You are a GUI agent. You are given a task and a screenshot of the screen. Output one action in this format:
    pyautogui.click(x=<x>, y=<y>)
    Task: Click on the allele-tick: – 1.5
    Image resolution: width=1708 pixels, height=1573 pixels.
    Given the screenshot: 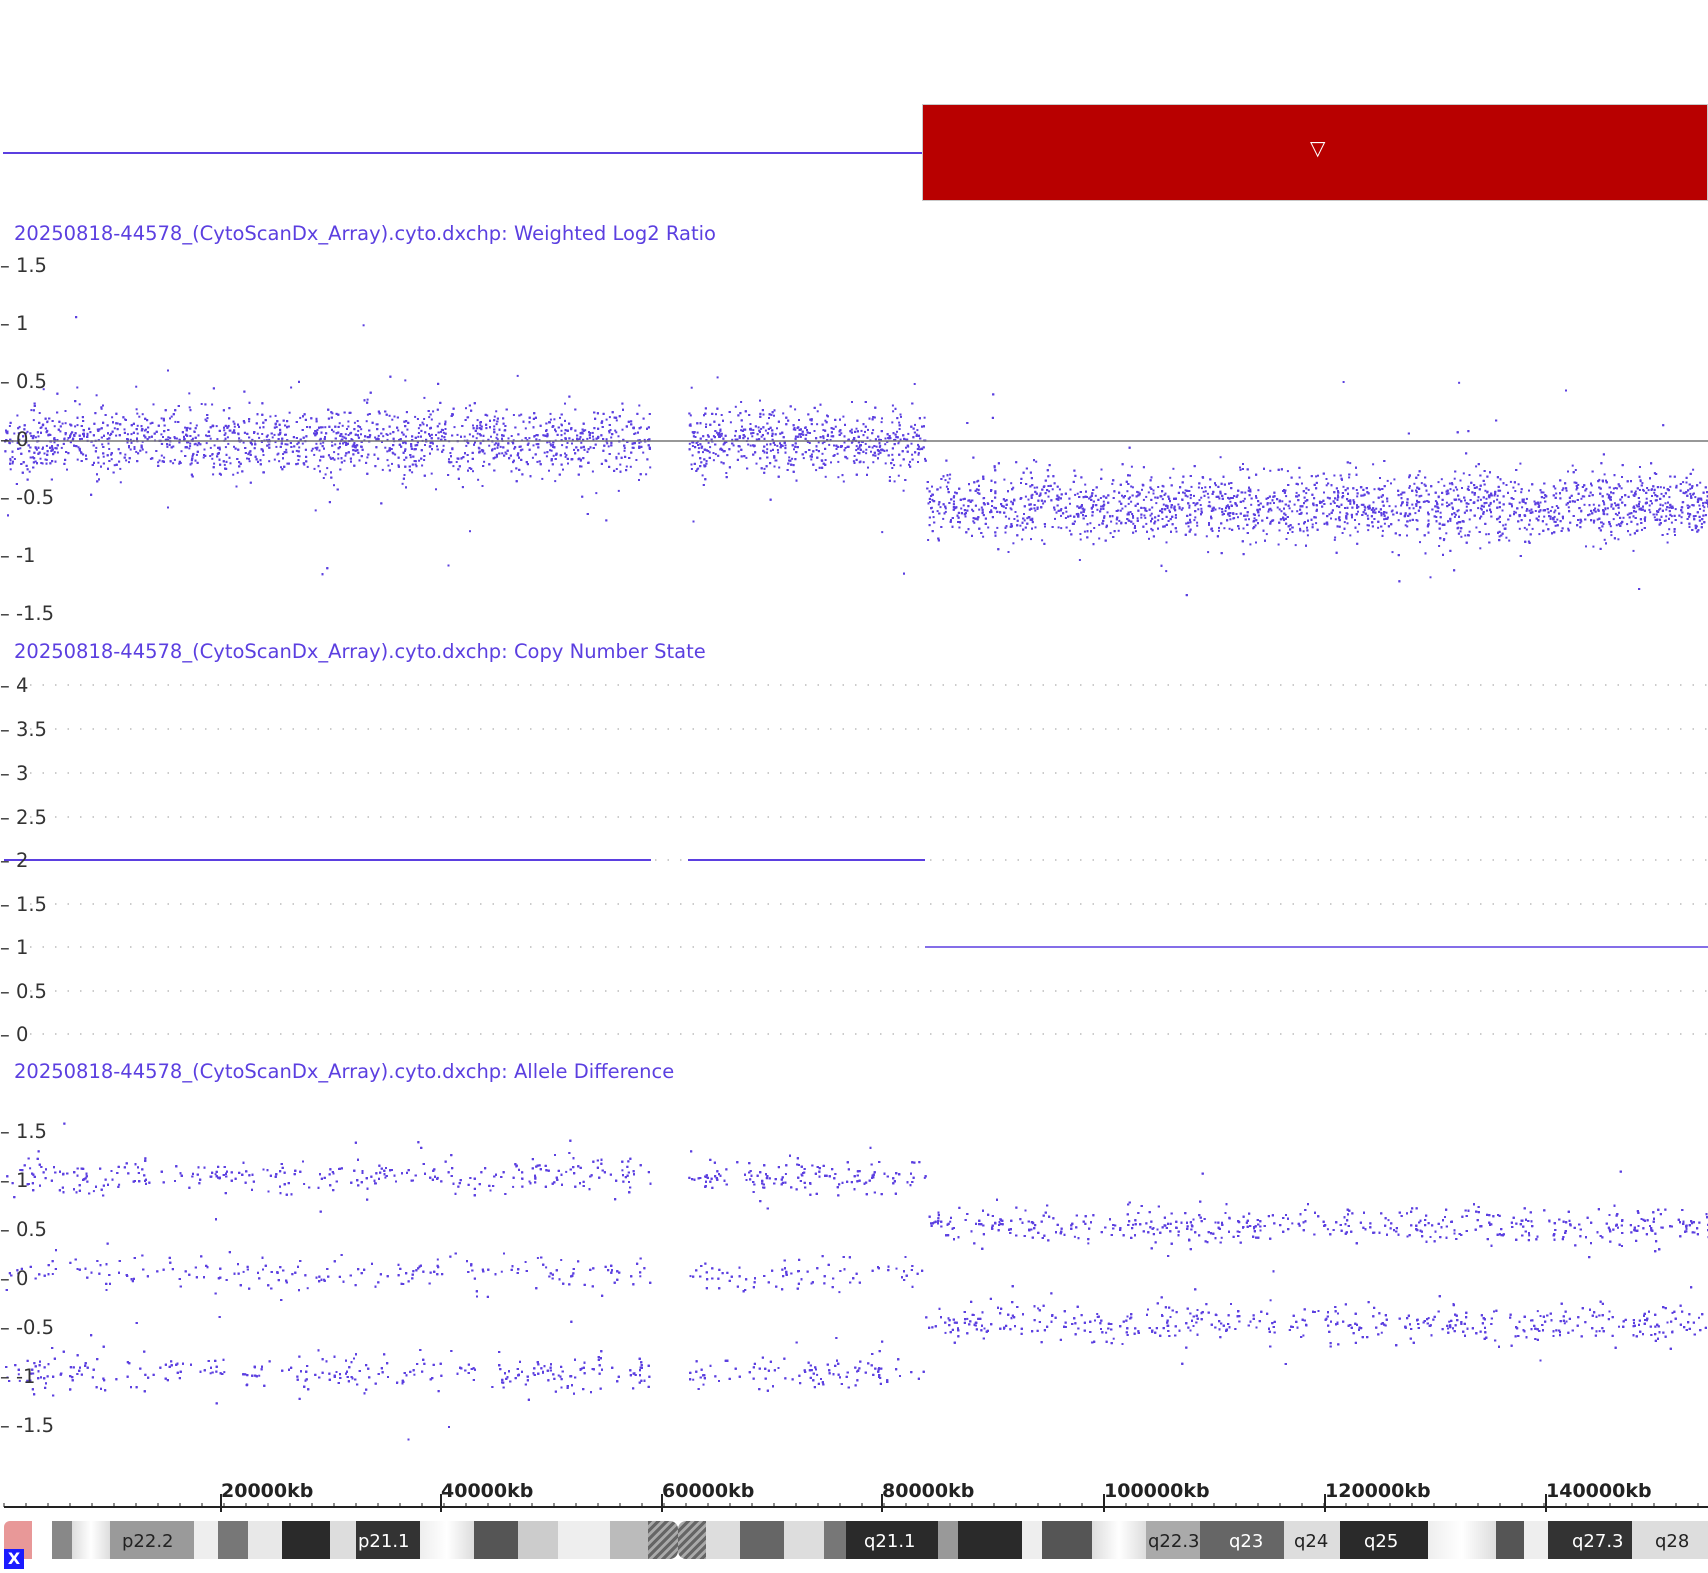 What is the action you would take?
    pyautogui.click(x=23, y=1131)
    